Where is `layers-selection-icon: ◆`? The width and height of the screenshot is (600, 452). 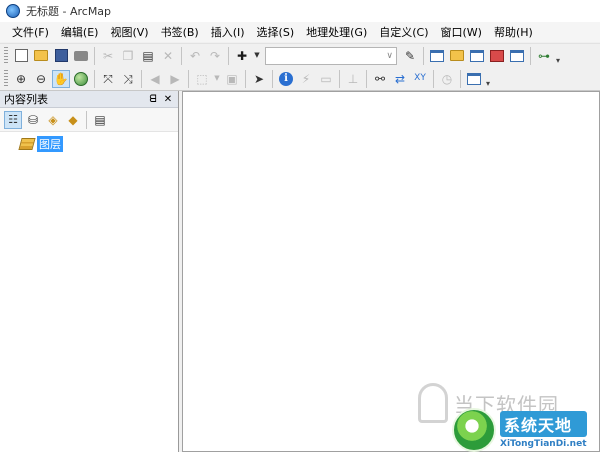 layers-selection-icon: ◆ is located at coordinates (73, 119).